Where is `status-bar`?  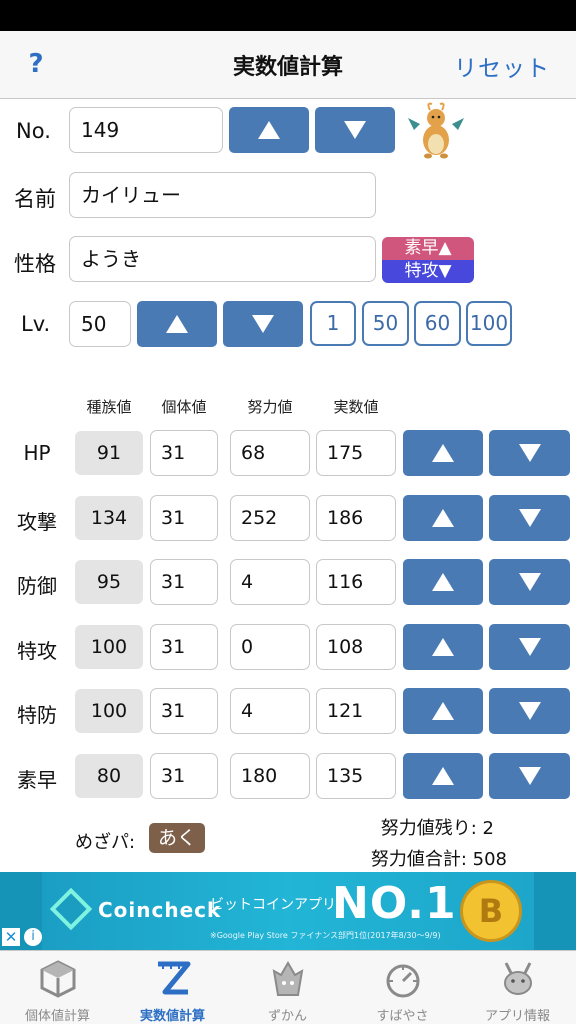 status-bar is located at coordinates (288, 15).